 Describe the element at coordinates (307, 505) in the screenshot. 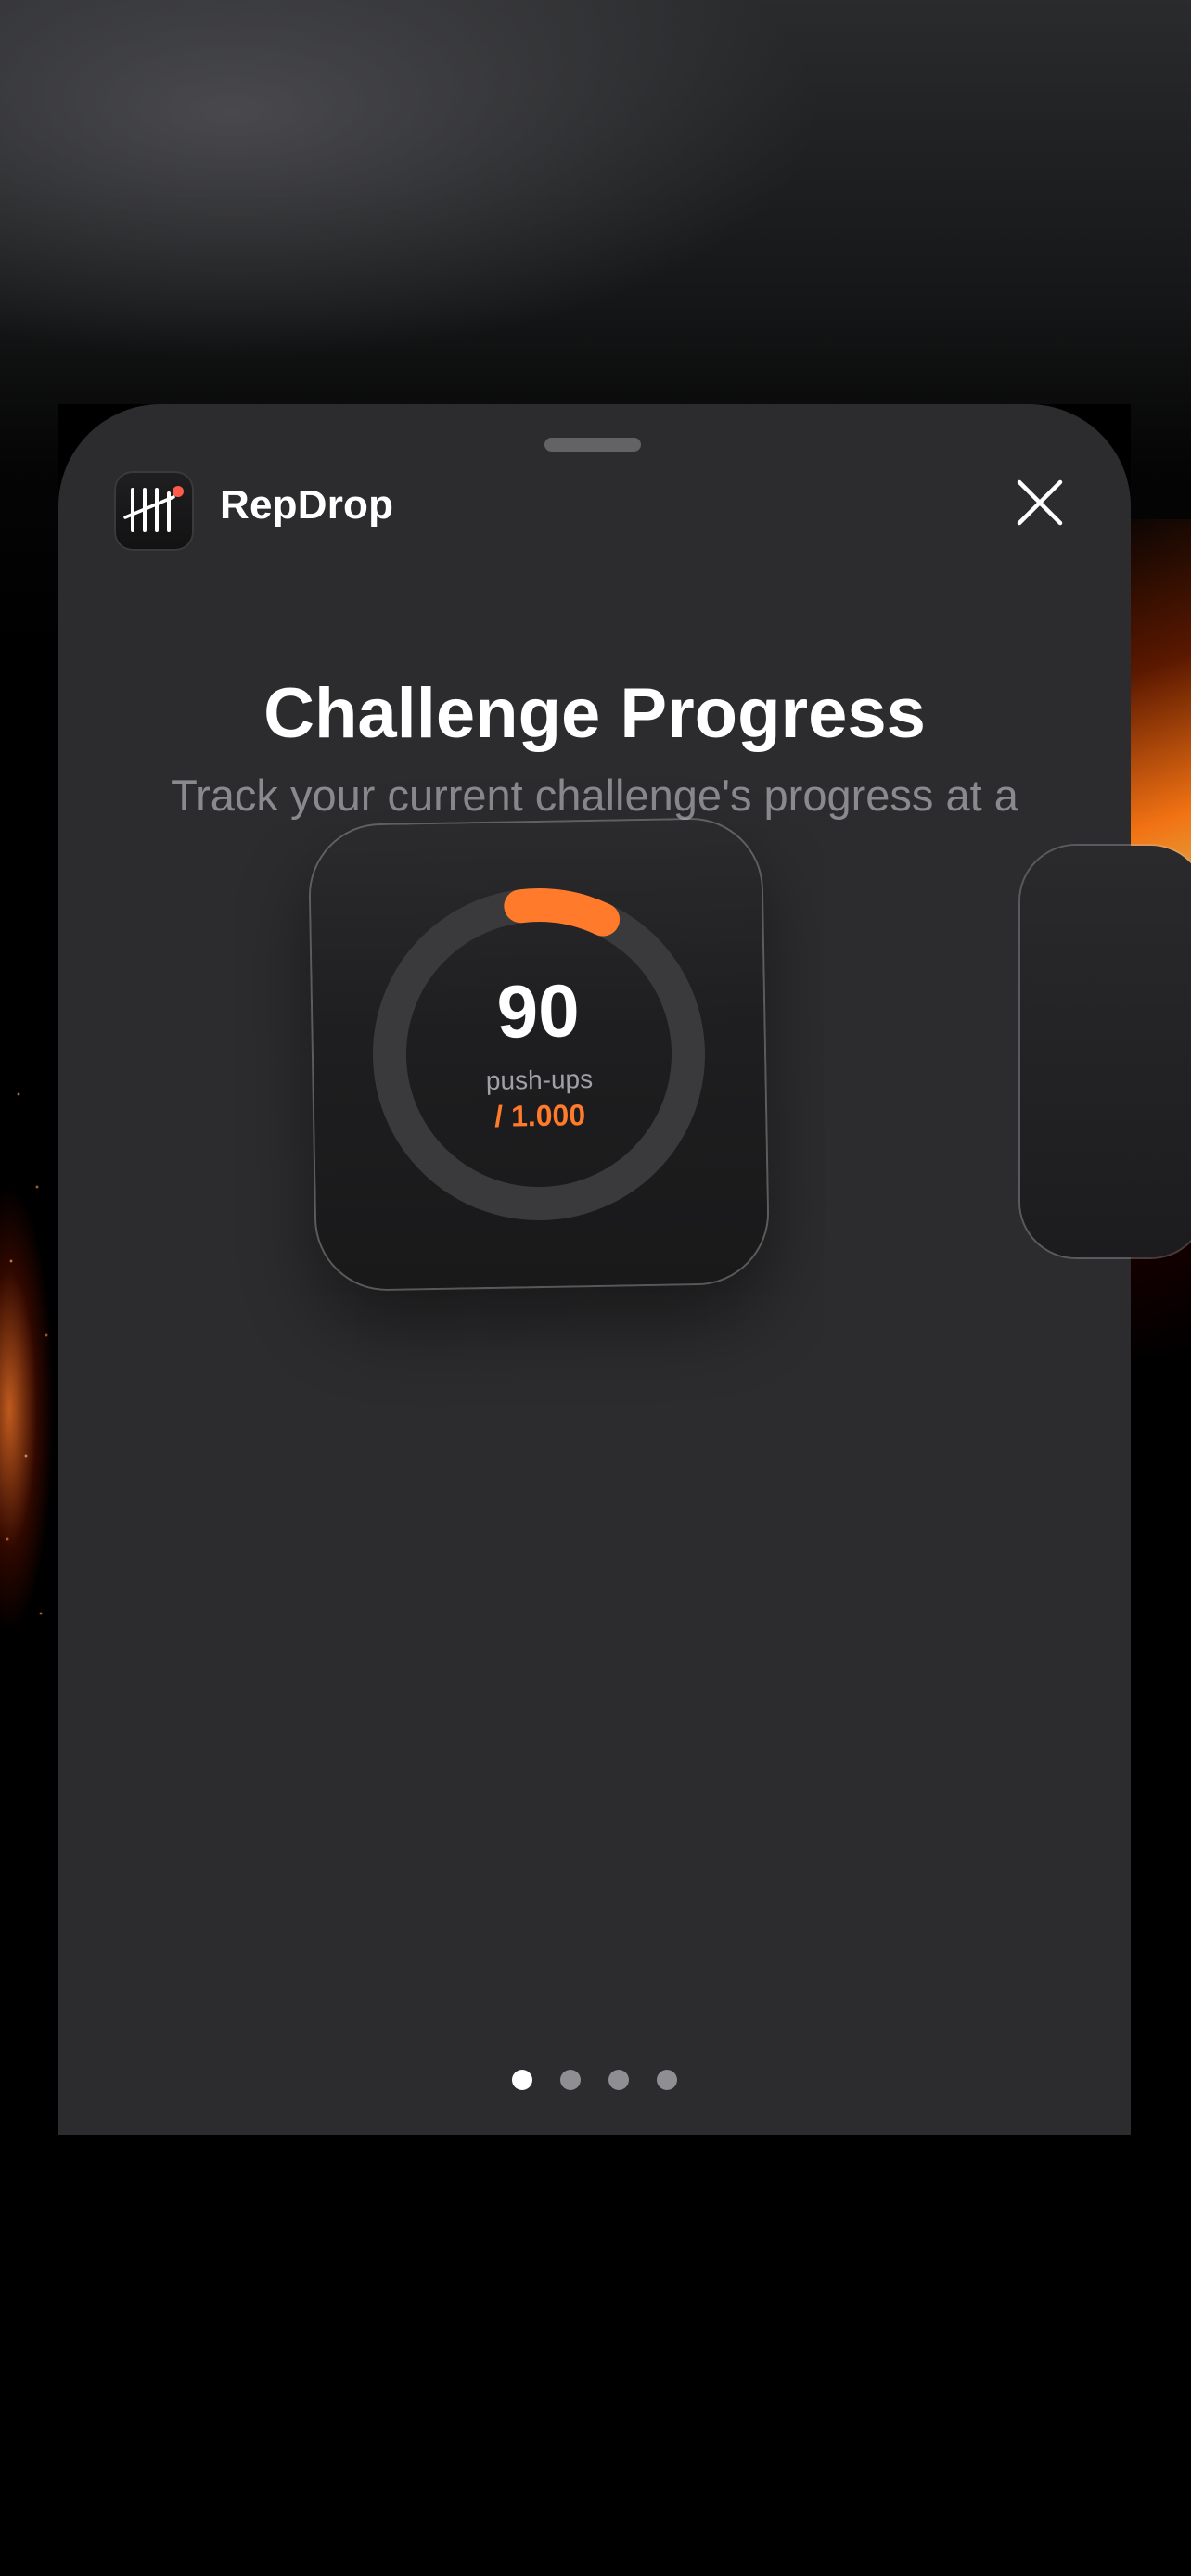

I see `app-name: RepDrop` at that location.